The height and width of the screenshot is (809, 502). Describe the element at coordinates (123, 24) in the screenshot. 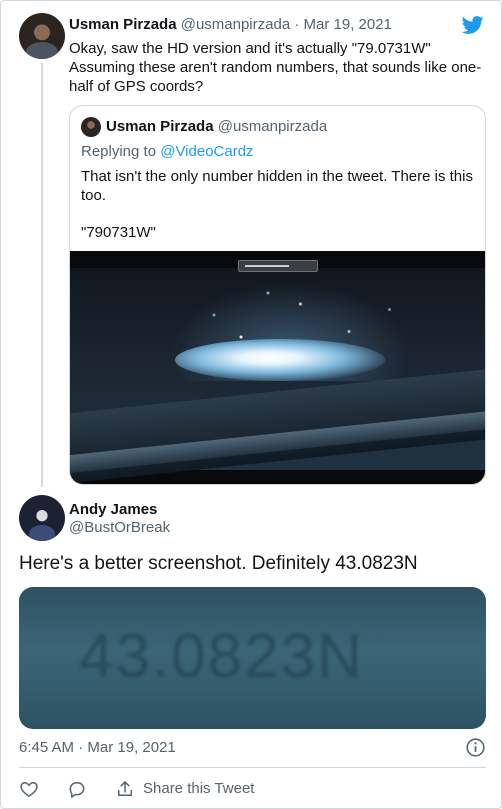

I see `author-name: Usman Pirzada` at that location.